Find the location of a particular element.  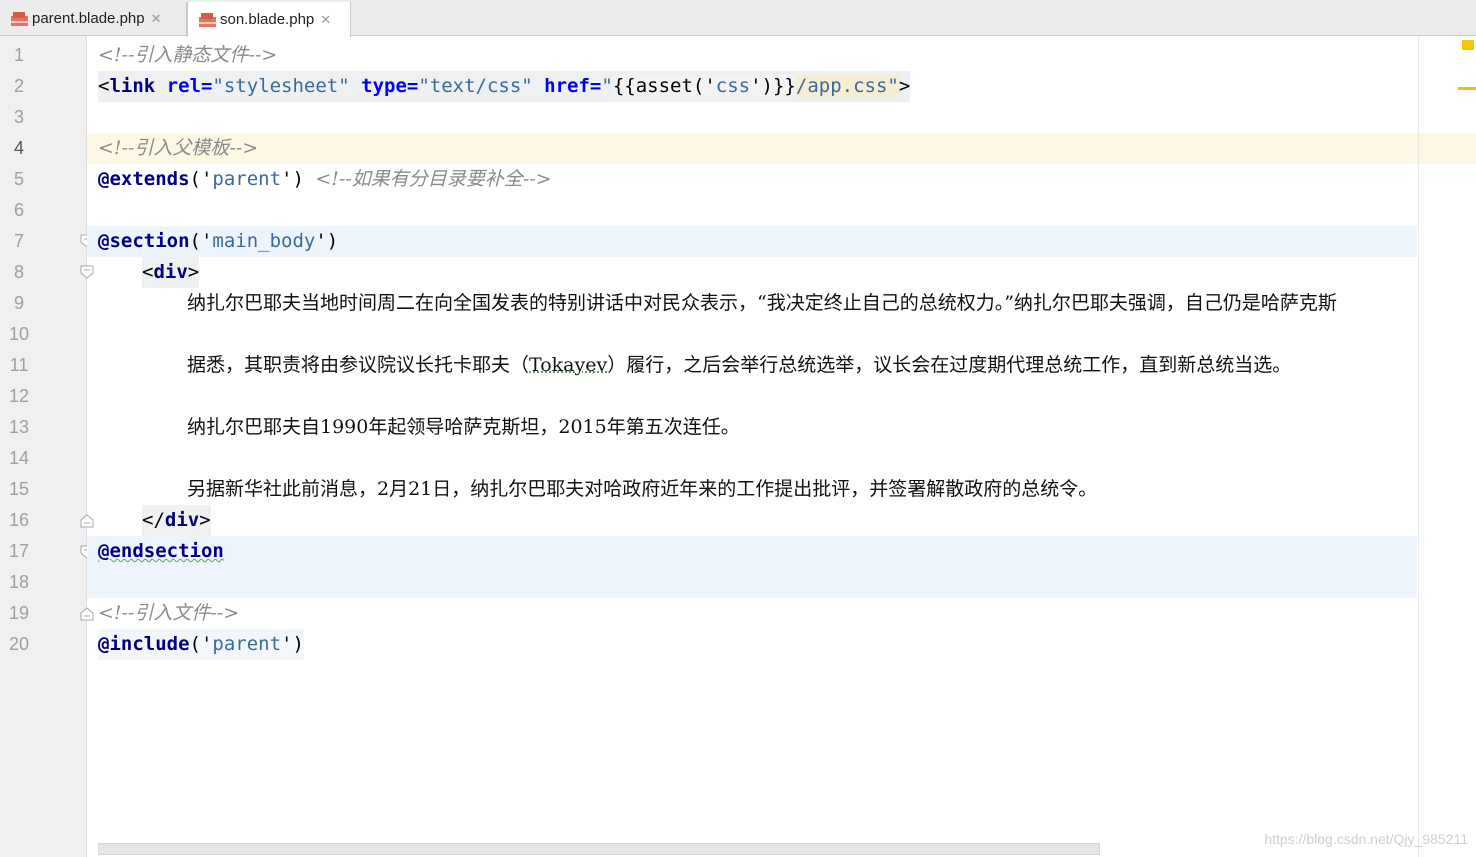

line-number: 1 is located at coordinates (18, 55).